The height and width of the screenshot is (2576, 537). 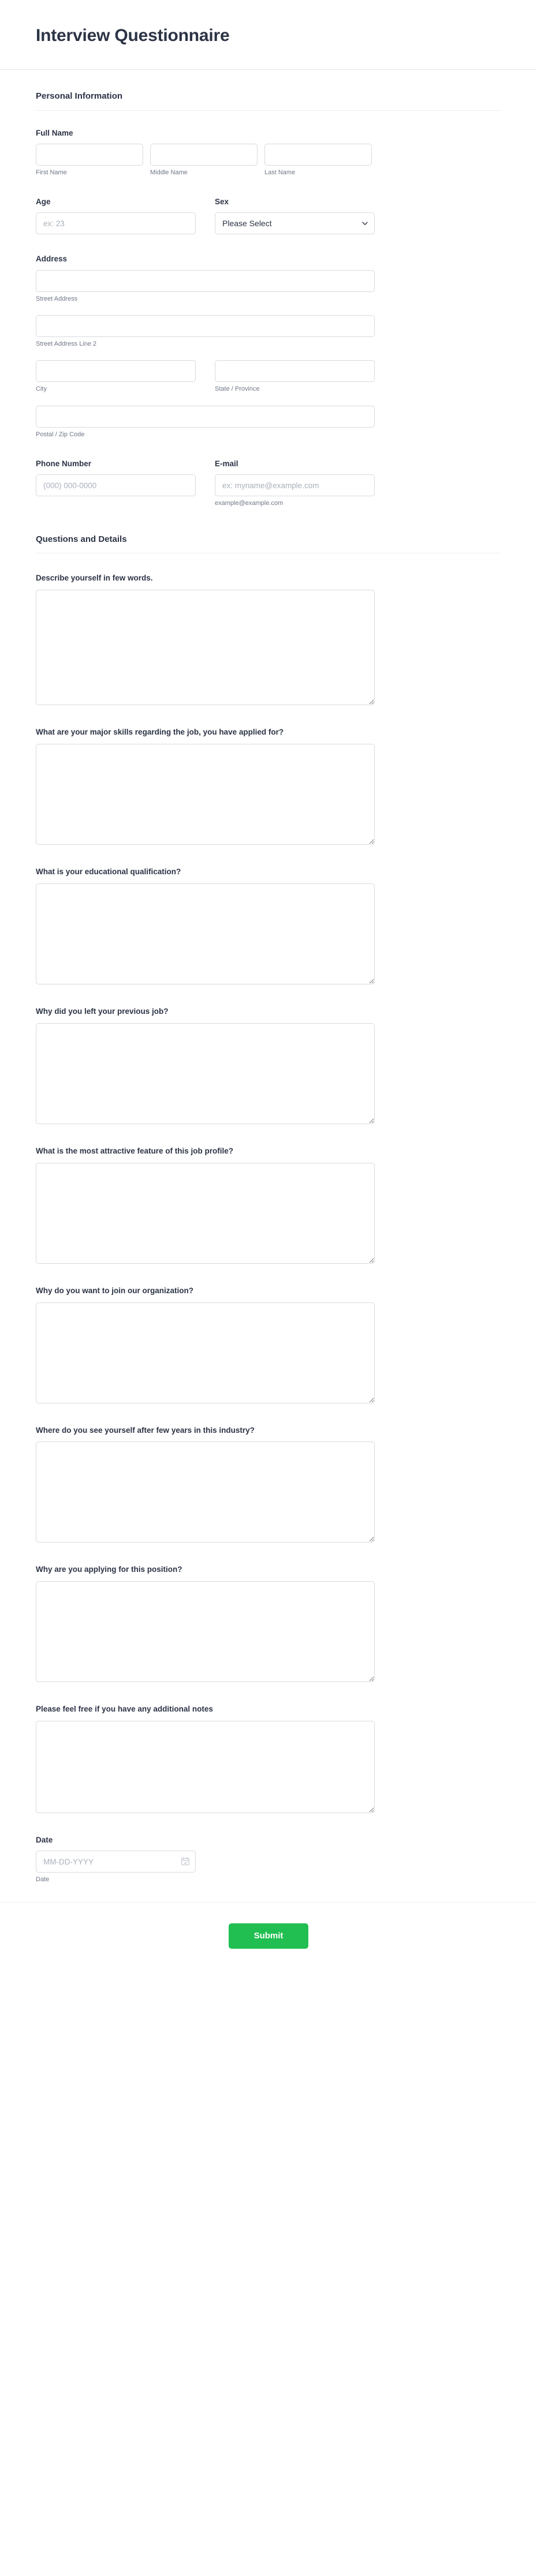 I want to click on sub-label-date: Date, so click(x=43, y=1880).